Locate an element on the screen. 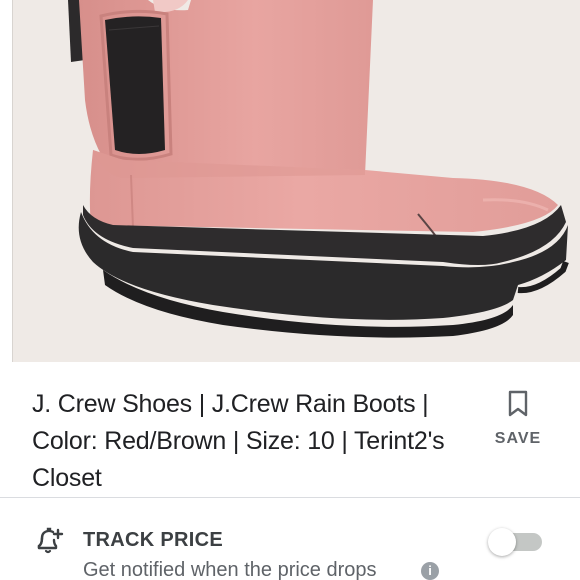 The image size is (580, 580). section-divider is located at coordinates (290, 497).